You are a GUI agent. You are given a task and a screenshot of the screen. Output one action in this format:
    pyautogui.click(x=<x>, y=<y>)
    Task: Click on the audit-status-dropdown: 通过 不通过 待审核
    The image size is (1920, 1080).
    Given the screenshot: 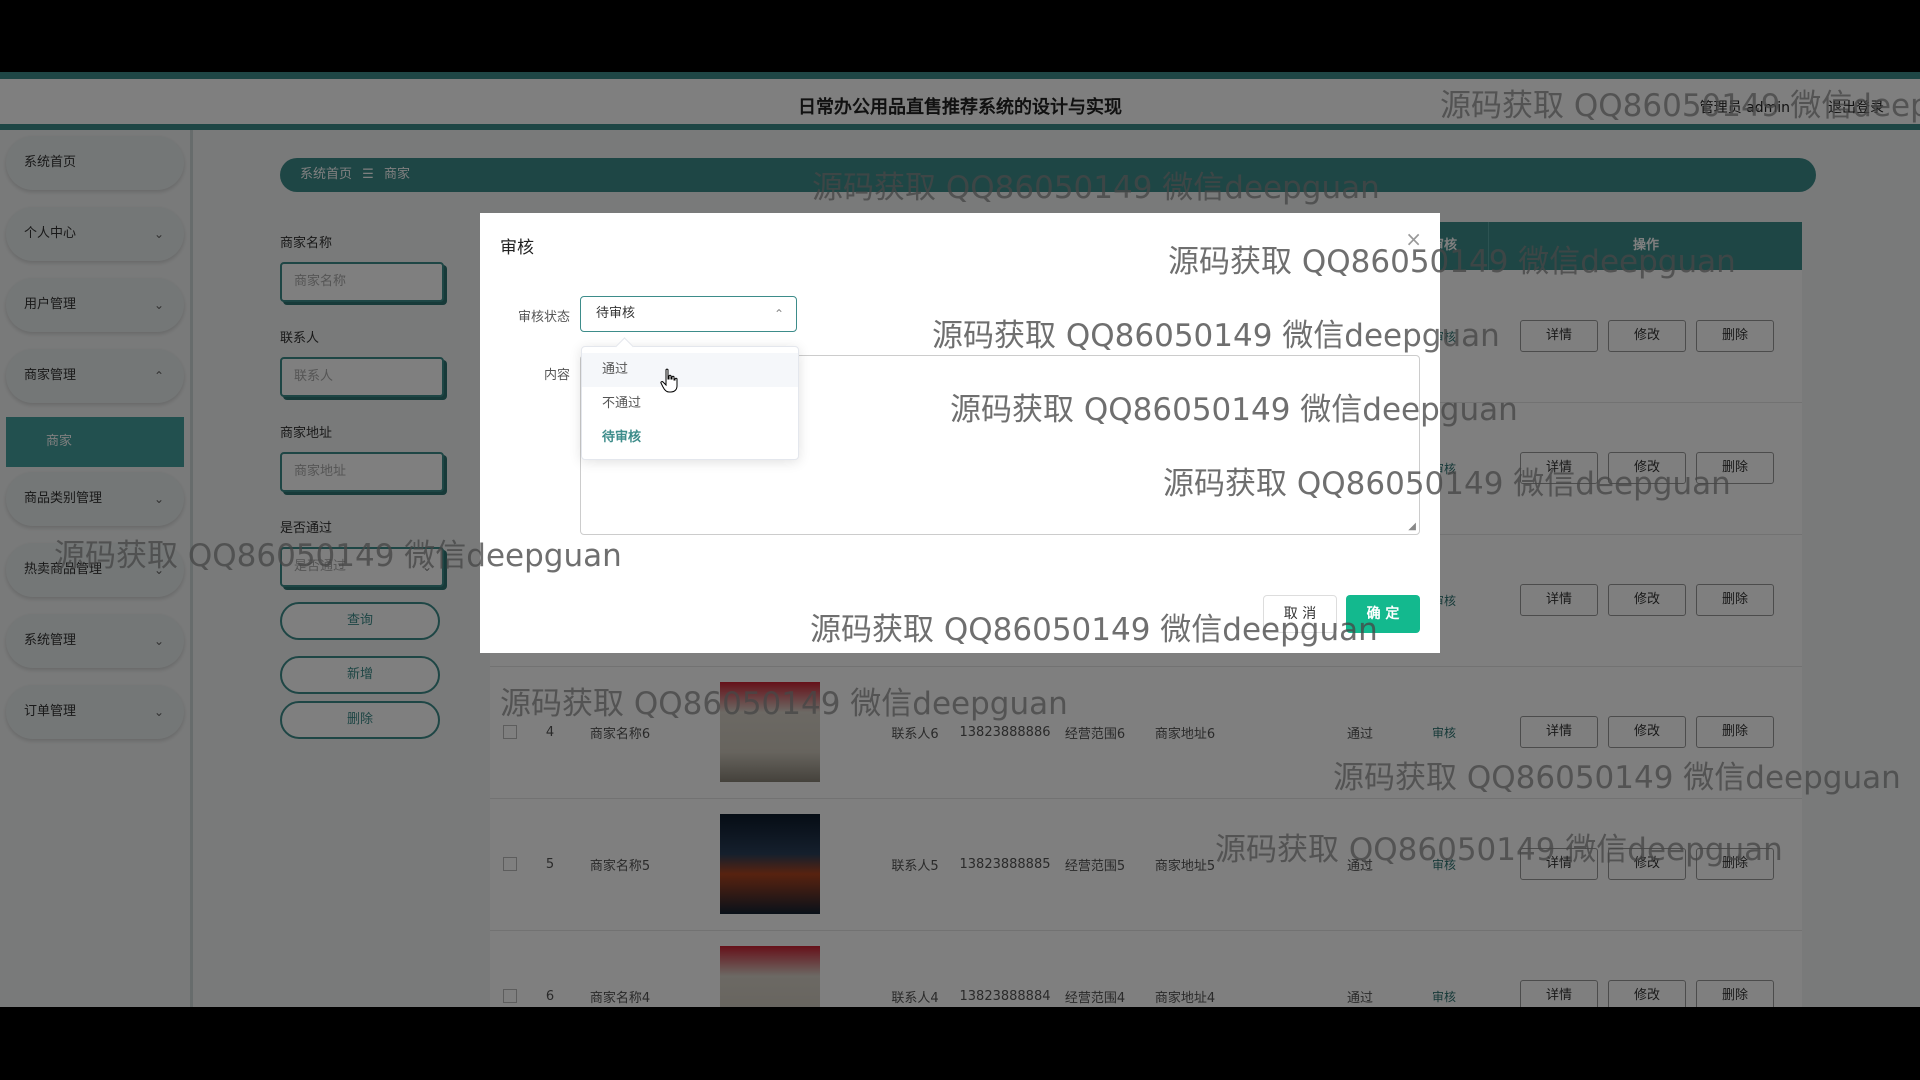 What is the action you would take?
    pyautogui.click(x=690, y=398)
    